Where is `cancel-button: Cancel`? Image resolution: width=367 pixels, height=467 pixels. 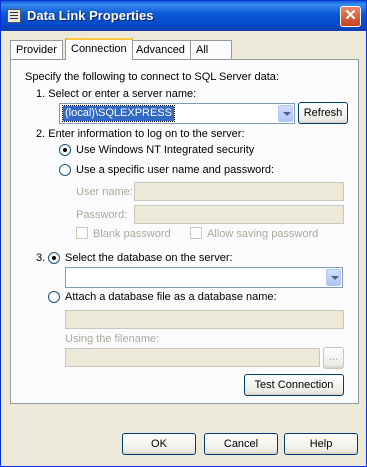
cancel-button: Cancel is located at coordinates (241, 444).